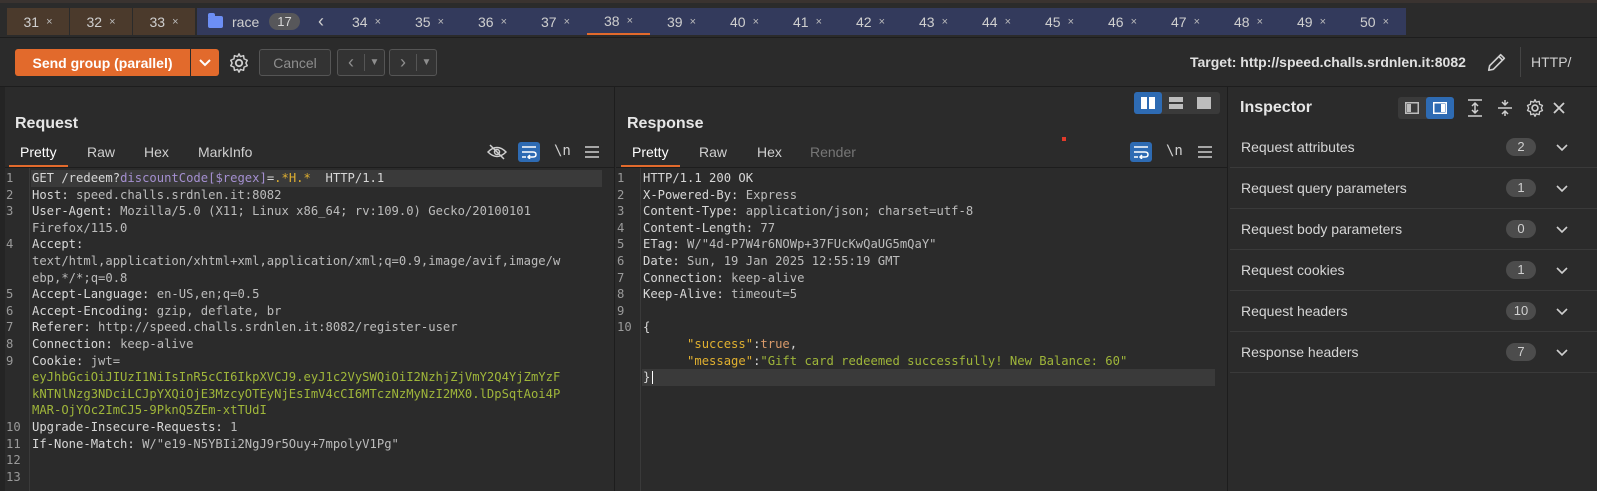 The height and width of the screenshot is (491, 1597). Describe the element at coordinates (744, 21) in the screenshot. I see `tab-40: 40 ×` at that location.